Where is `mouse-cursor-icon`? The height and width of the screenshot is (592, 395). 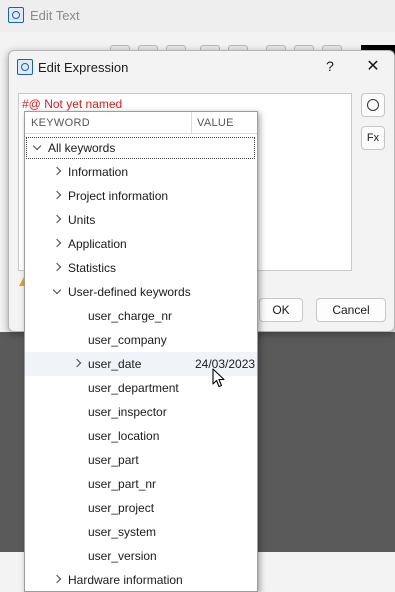
mouse-cursor-icon is located at coordinates (218, 378).